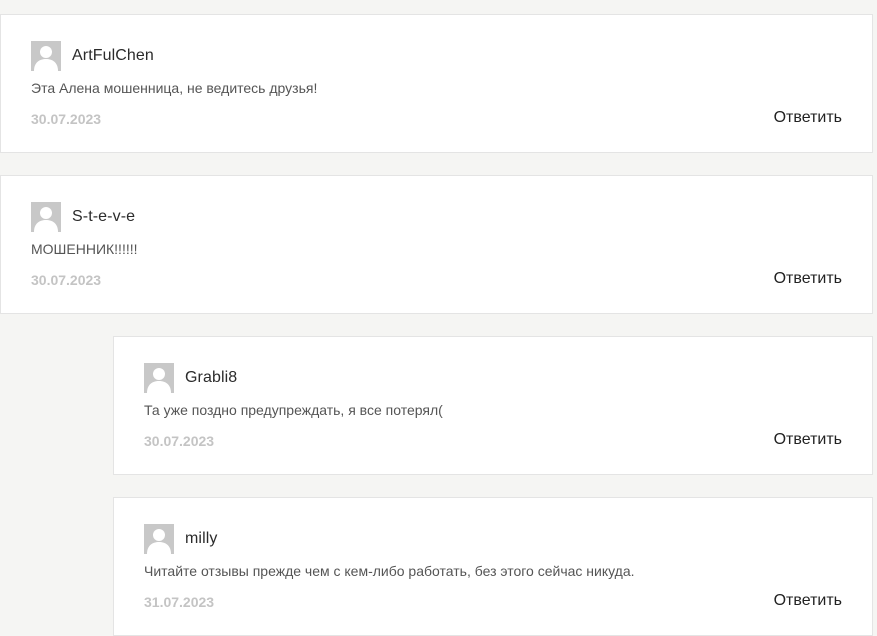 This screenshot has height=636, width=877. Describe the element at coordinates (84, 249) in the screenshot. I see `comment-text: МОШЕННИК!!!!!!` at that location.